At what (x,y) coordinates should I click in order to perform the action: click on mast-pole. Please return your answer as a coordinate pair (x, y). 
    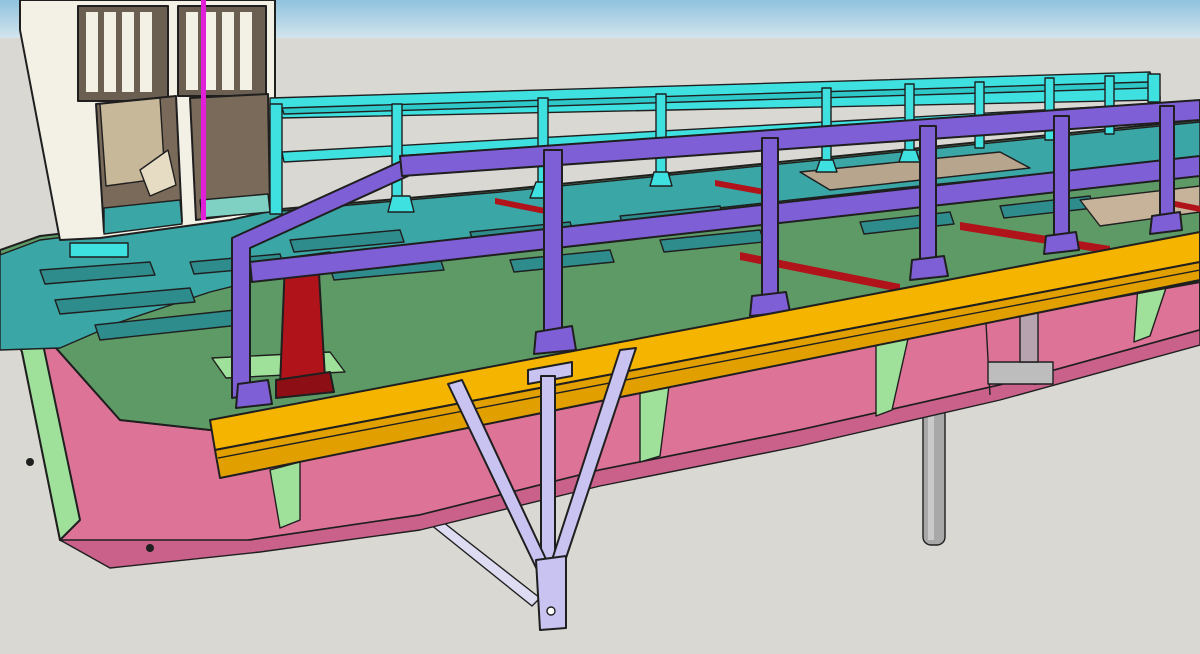
    Looking at the image, I should click on (203, 110).